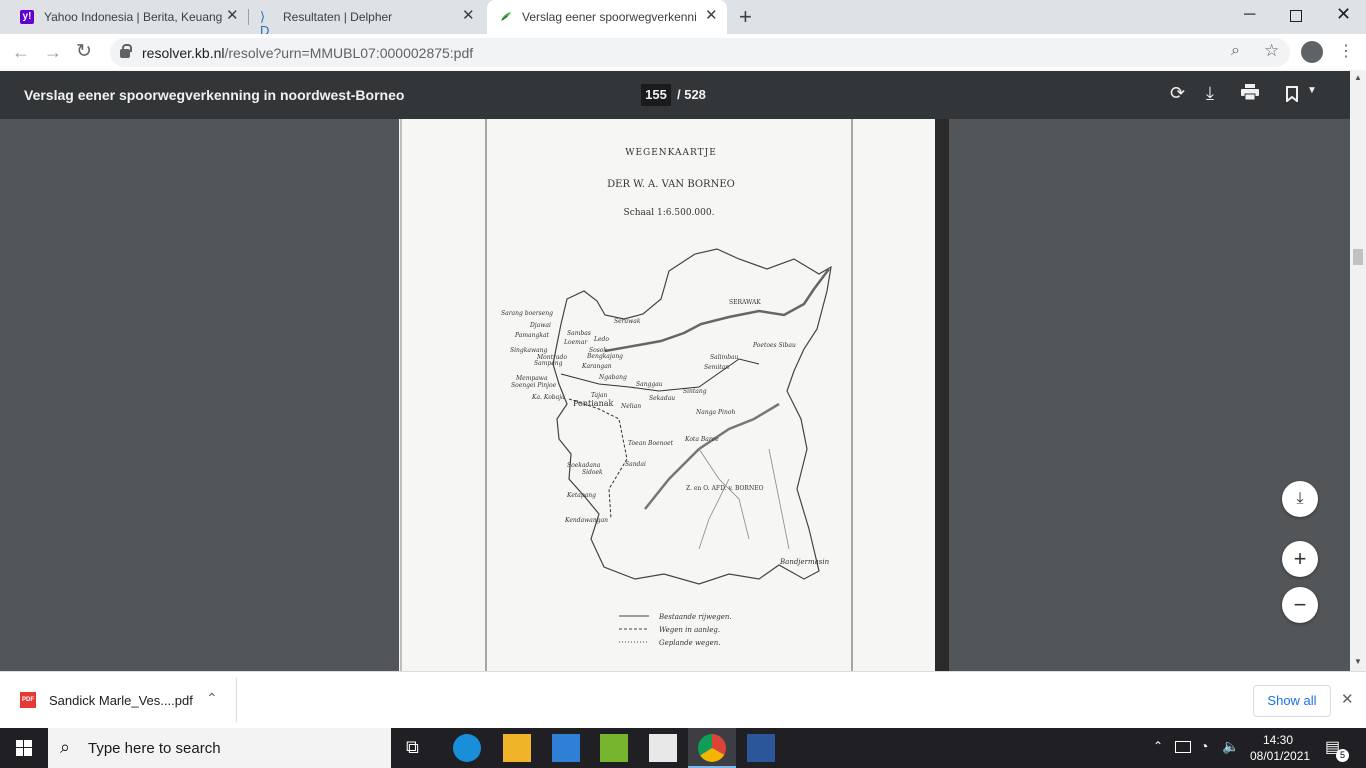 The image size is (1366, 768). I want to click on place-label: Sidoek, so click(592, 472).